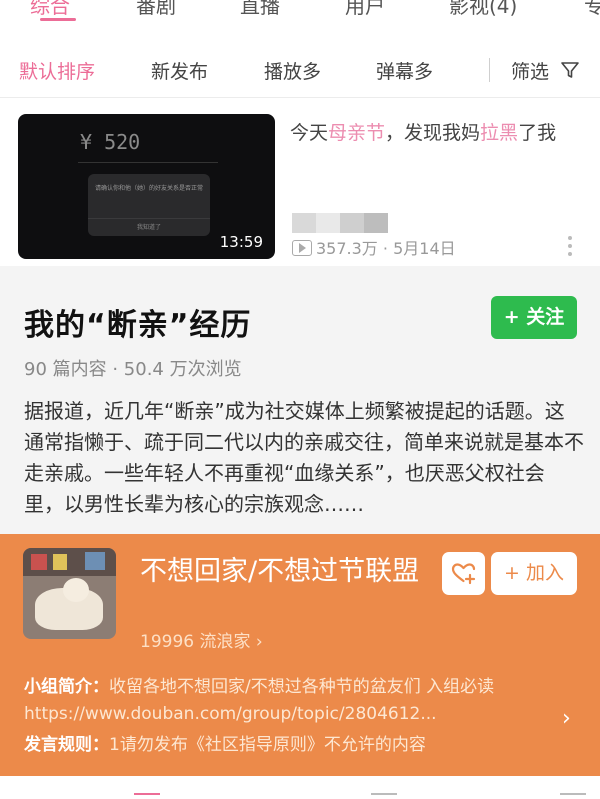 The width and height of the screenshot is (600, 799). What do you see at coordinates (138, 325) in the screenshot?
I see `topic-title: 我的“断亲”经历` at bounding box center [138, 325].